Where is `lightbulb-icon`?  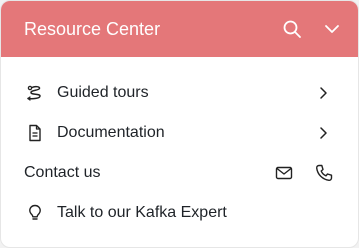 lightbulb-icon is located at coordinates (35, 213).